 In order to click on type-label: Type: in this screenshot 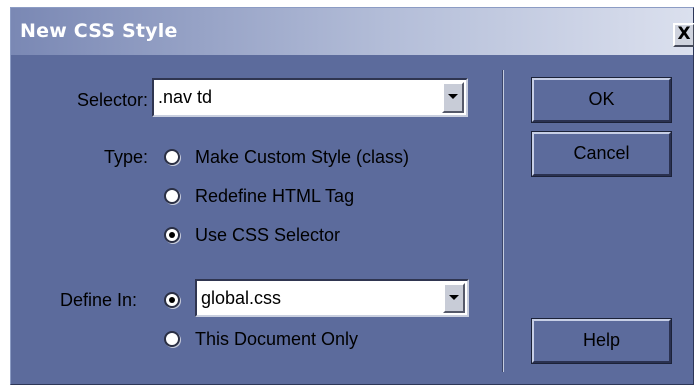, I will do `click(125, 157)`.